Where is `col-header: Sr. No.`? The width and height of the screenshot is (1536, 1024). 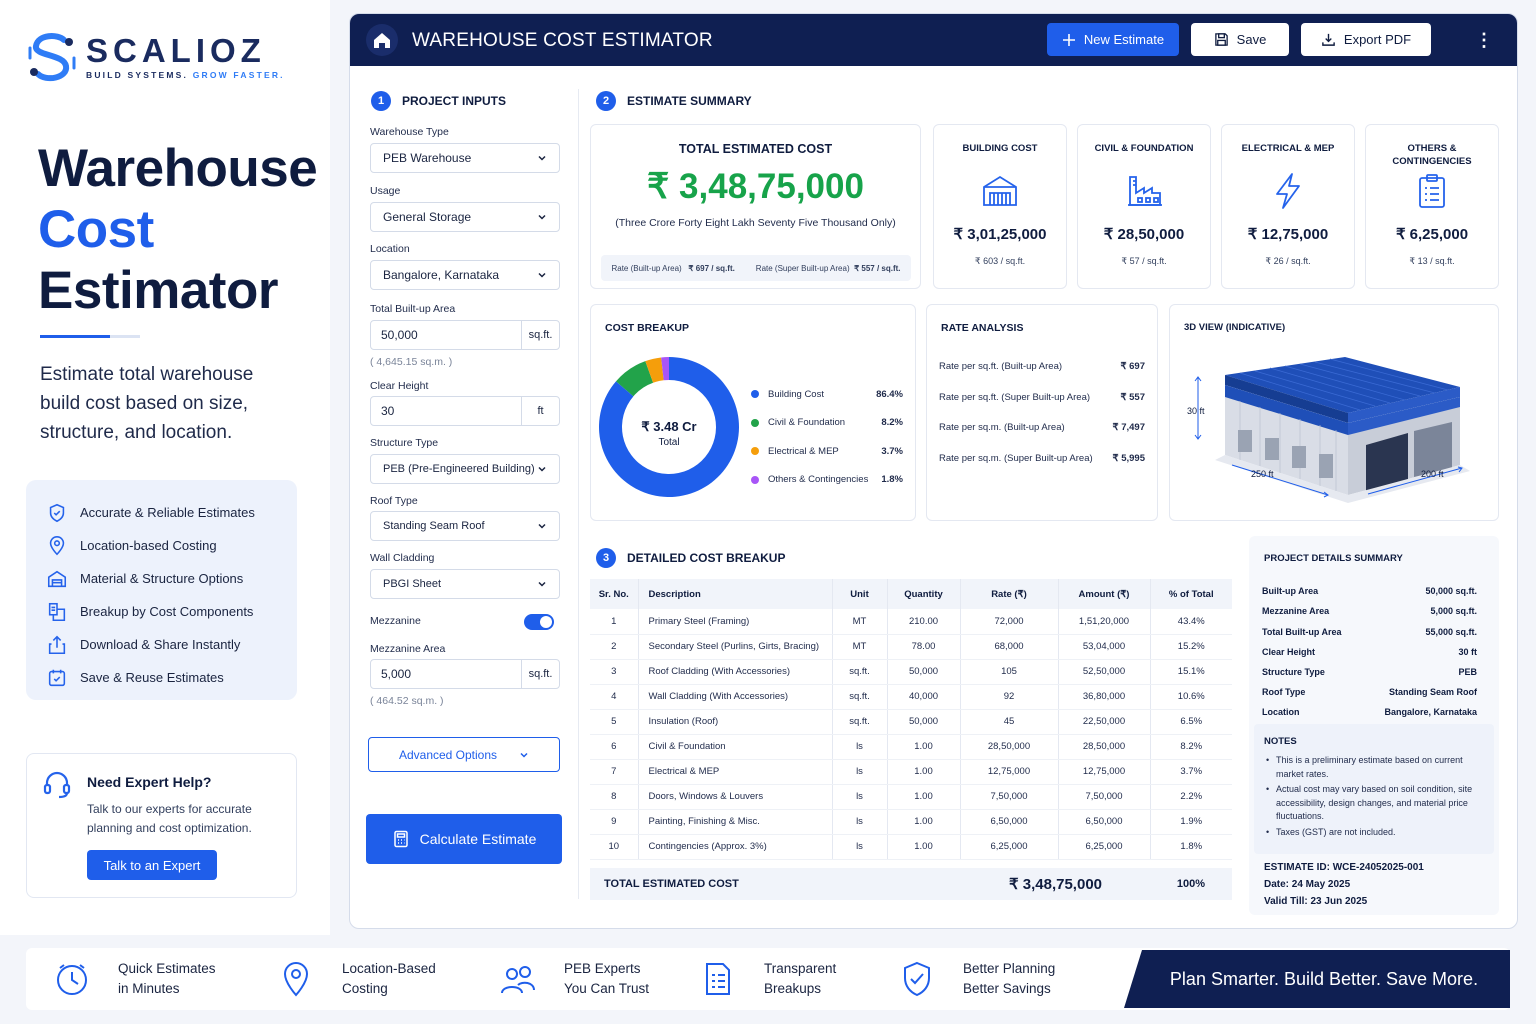
col-header: Sr. No. is located at coordinates (614, 594).